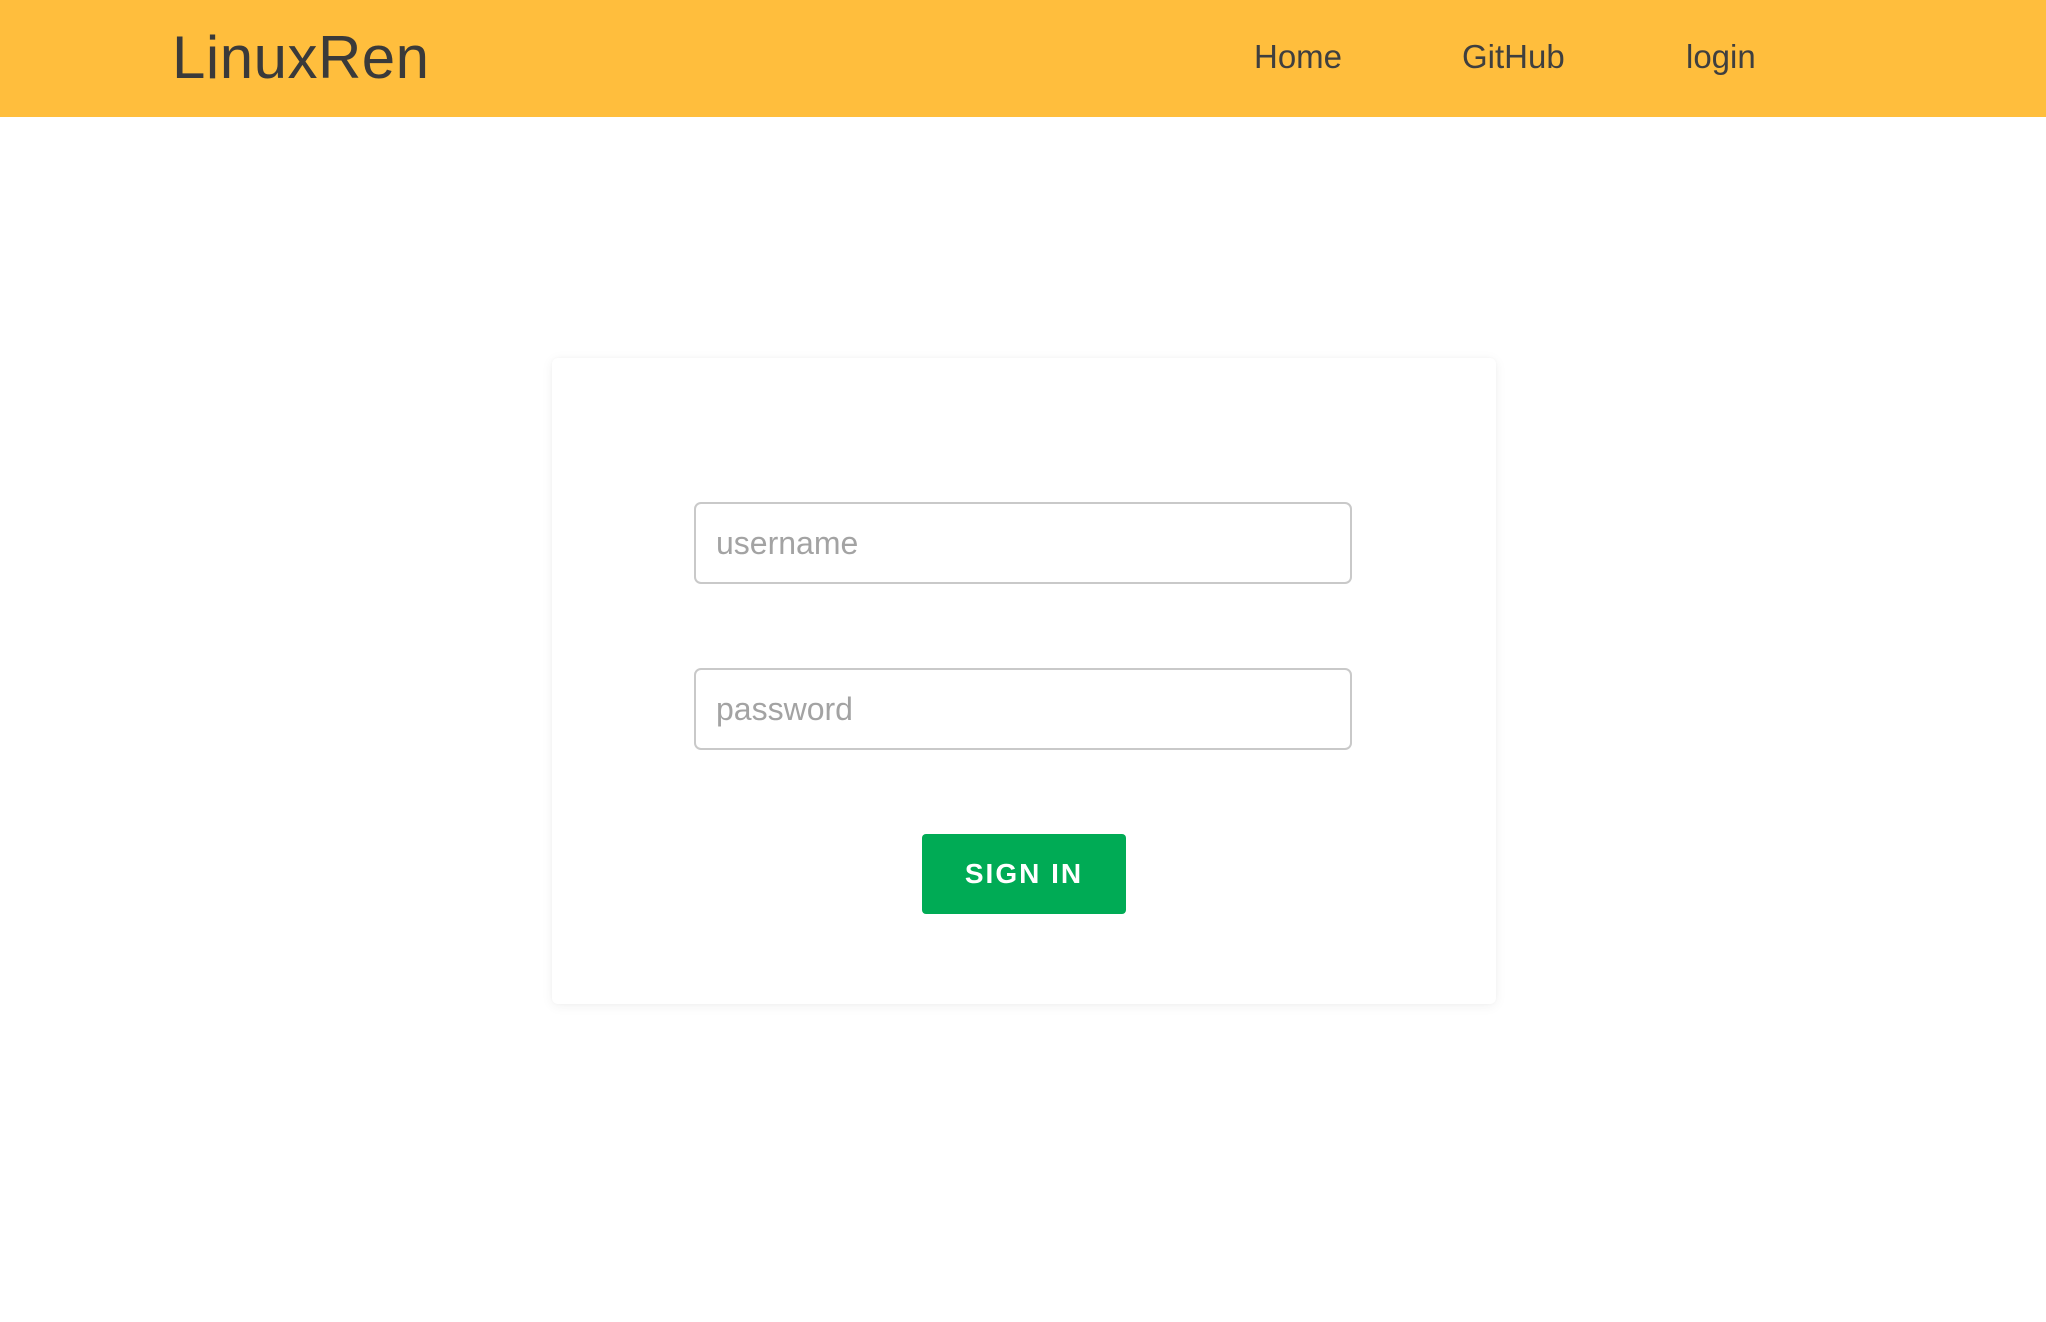 The image size is (2046, 1322). What do you see at coordinates (1721, 57) in the screenshot?
I see `nav-link-login: login` at bounding box center [1721, 57].